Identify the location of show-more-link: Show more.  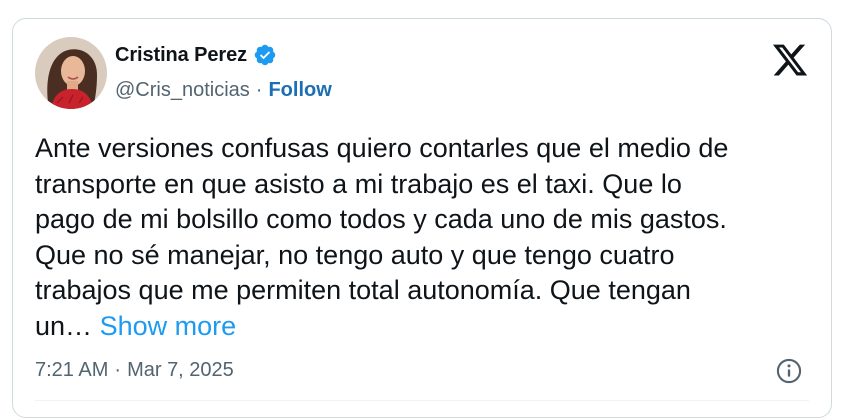
(168, 326).